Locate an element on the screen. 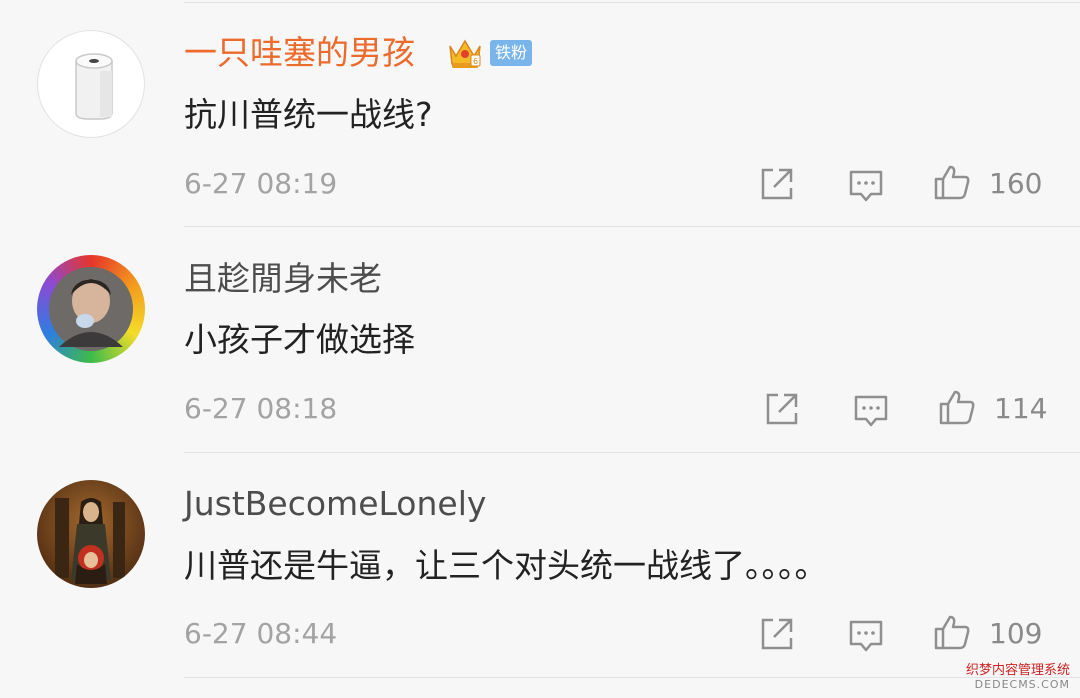  fan-badge: 铁粉 is located at coordinates (511, 53).